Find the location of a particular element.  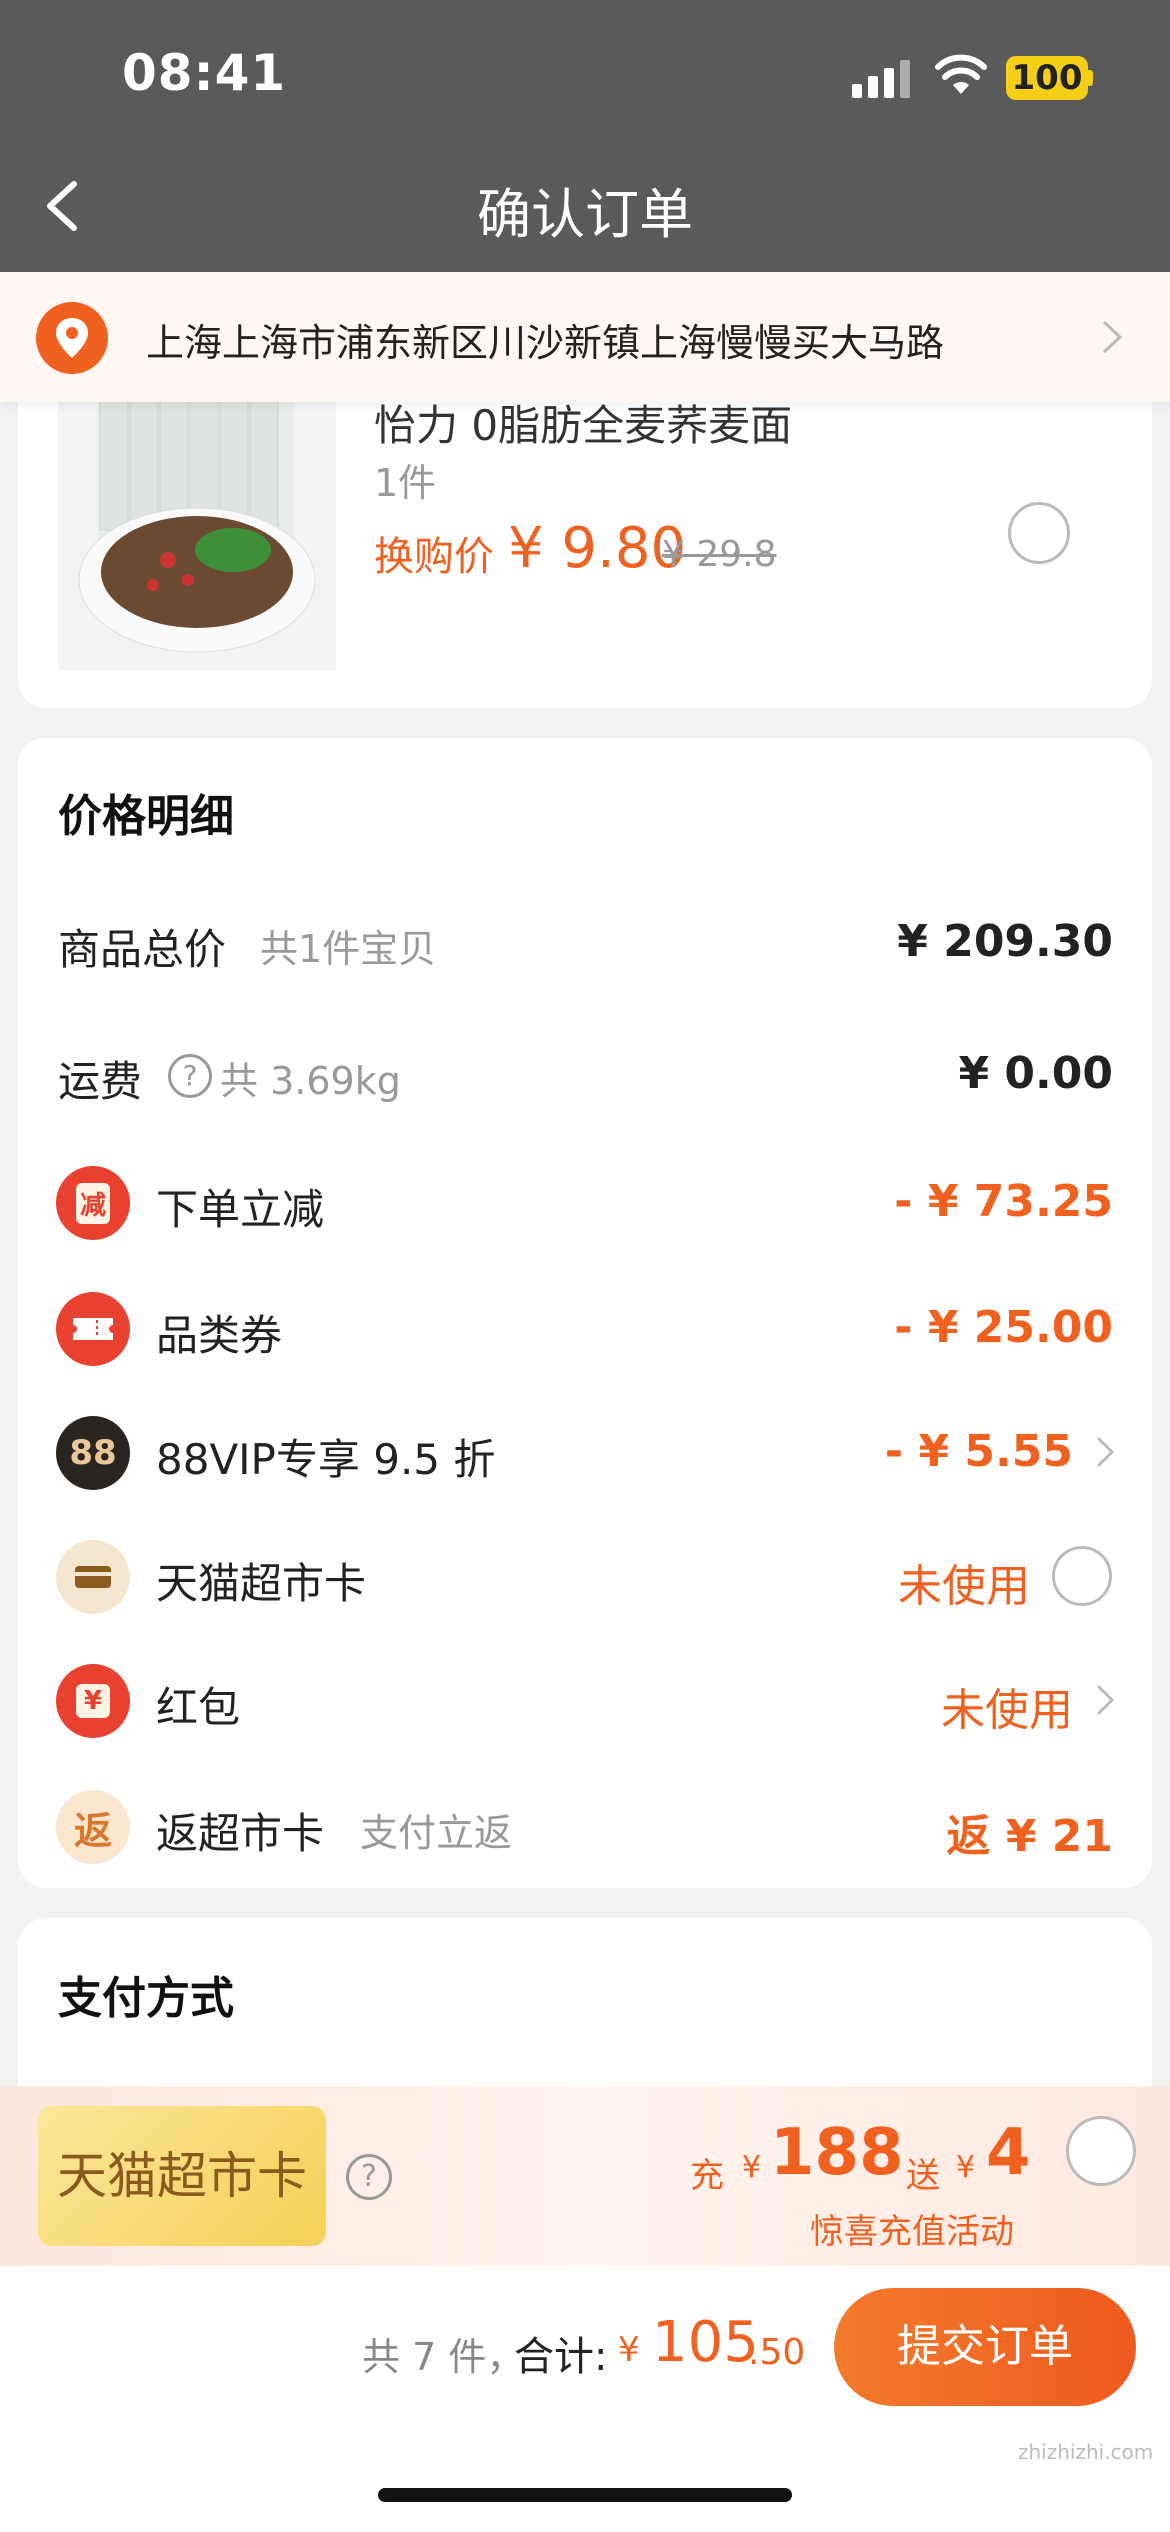

watermark: zhizhizhi.com is located at coordinates (1086, 2452).